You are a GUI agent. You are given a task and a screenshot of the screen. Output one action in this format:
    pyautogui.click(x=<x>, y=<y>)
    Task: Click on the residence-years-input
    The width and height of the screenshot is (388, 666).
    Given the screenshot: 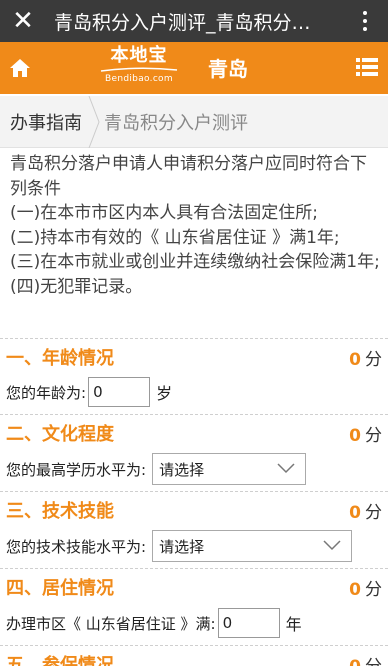 What is the action you would take?
    pyautogui.click(x=248, y=623)
    